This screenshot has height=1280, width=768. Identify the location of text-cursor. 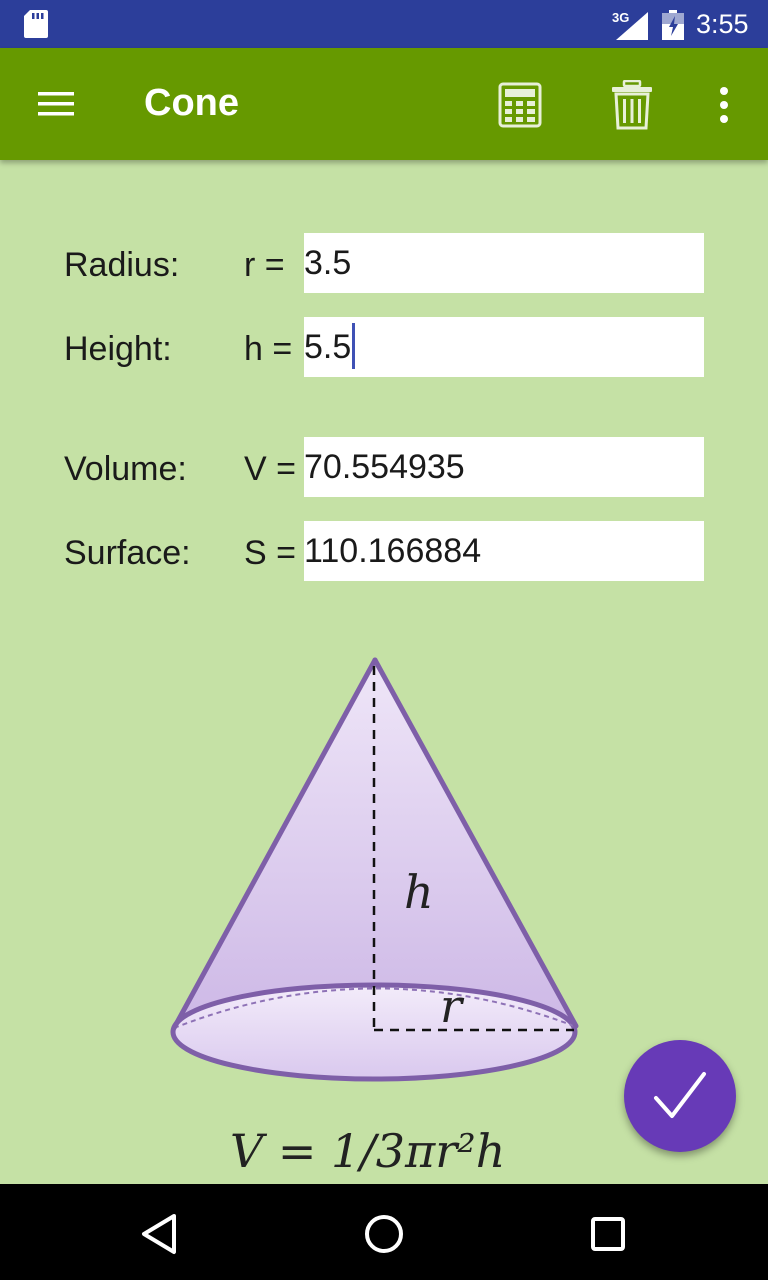
(354, 346).